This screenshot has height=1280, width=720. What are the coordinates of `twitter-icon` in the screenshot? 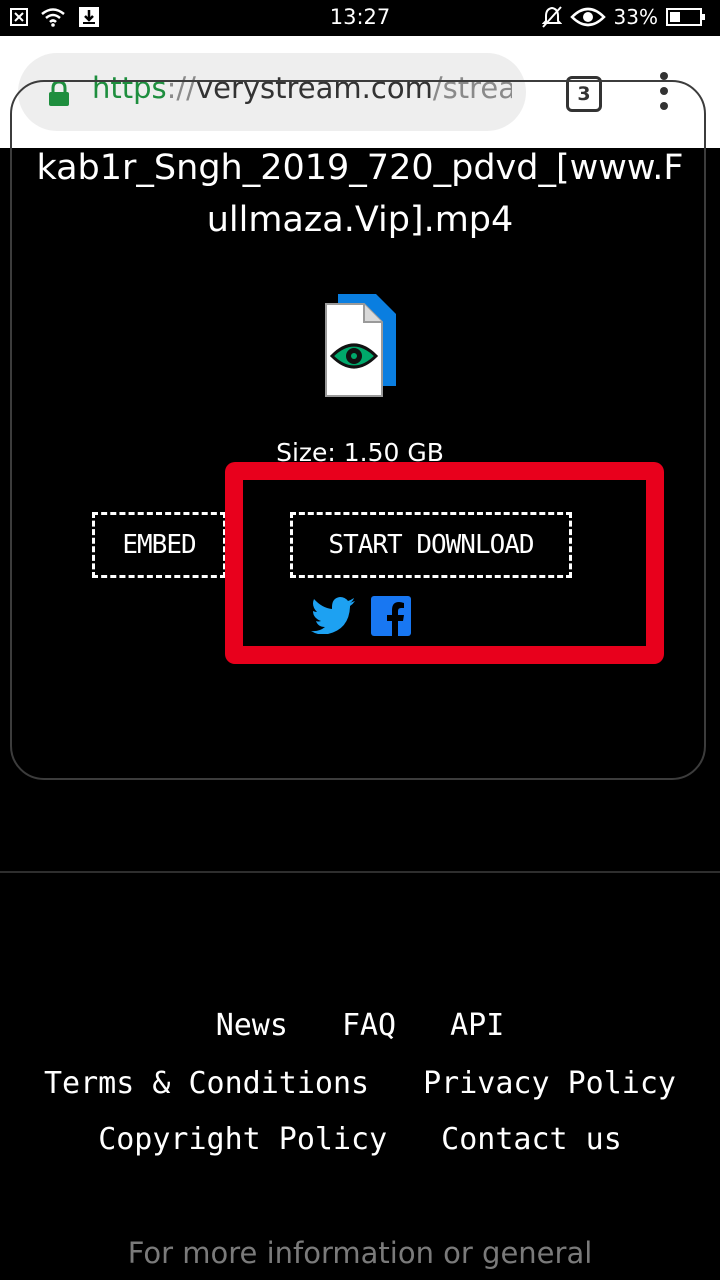 It's located at (333, 615).